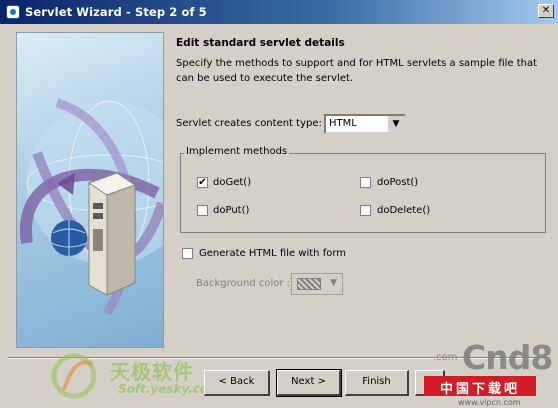  What do you see at coordinates (489, 402) in the screenshot?
I see `watermark-url-right: www.vipcn.com` at bounding box center [489, 402].